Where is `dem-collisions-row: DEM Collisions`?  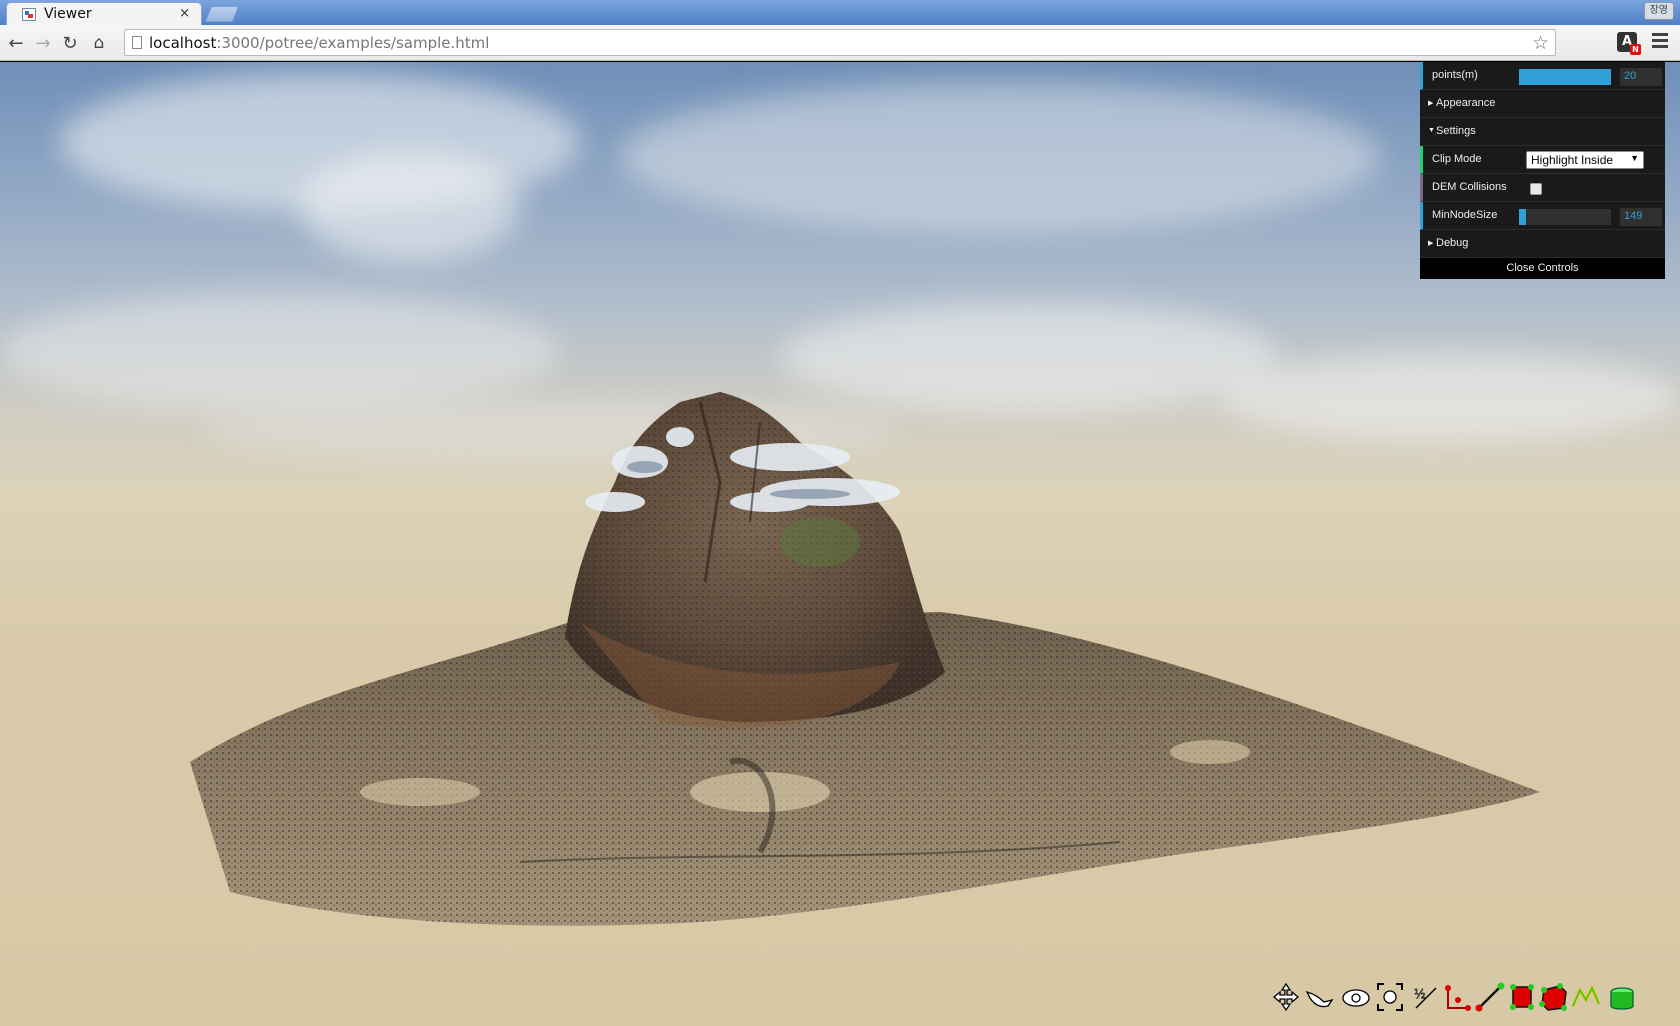
dem-collisions-row: DEM Collisions is located at coordinates (1542, 188).